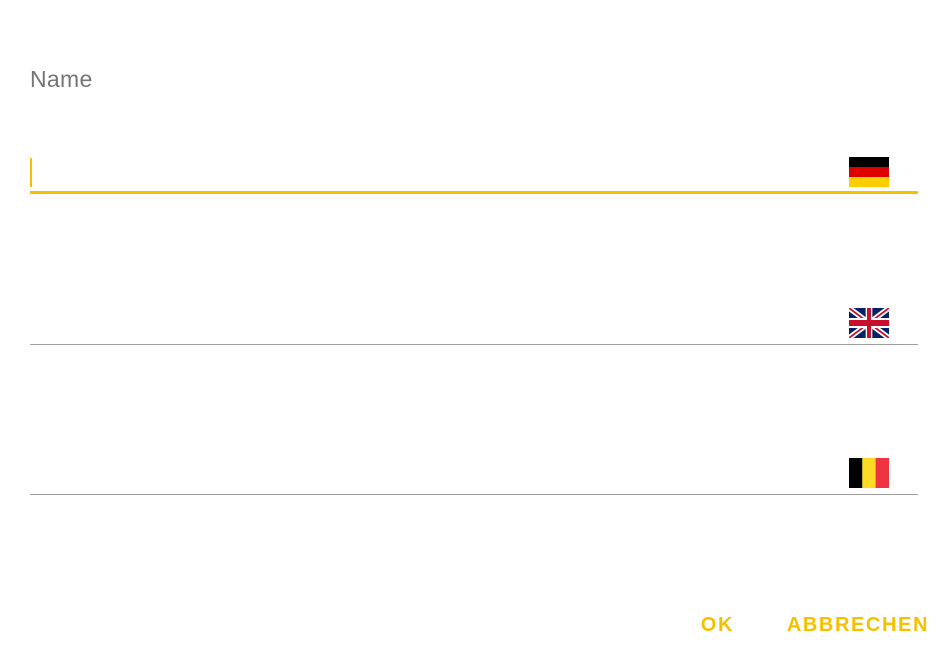  Describe the element at coordinates (869, 172) in the screenshot. I see `germany-flag-icon` at that location.